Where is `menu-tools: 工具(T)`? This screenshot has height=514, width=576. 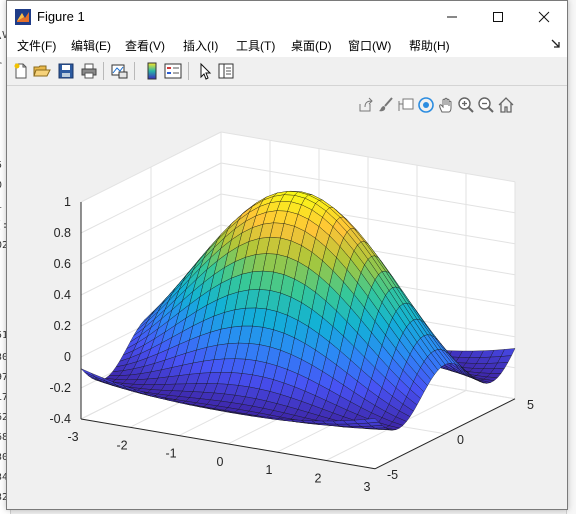 menu-tools: 工具(T) is located at coordinates (255, 45).